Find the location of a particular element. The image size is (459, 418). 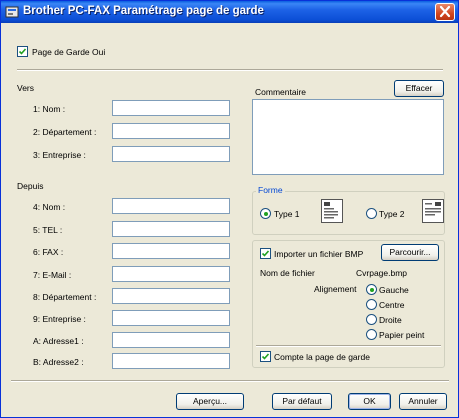

type2-label: Type 2 is located at coordinates (392, 214).